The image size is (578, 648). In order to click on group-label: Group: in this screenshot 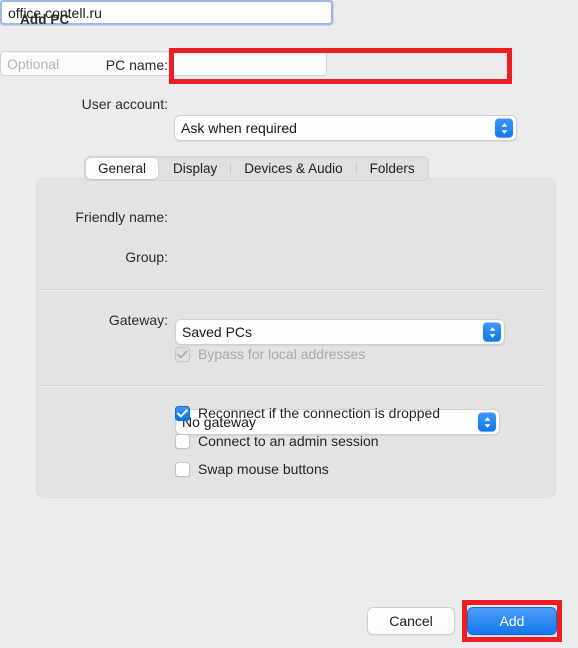, I will do `click(146, 257)`.